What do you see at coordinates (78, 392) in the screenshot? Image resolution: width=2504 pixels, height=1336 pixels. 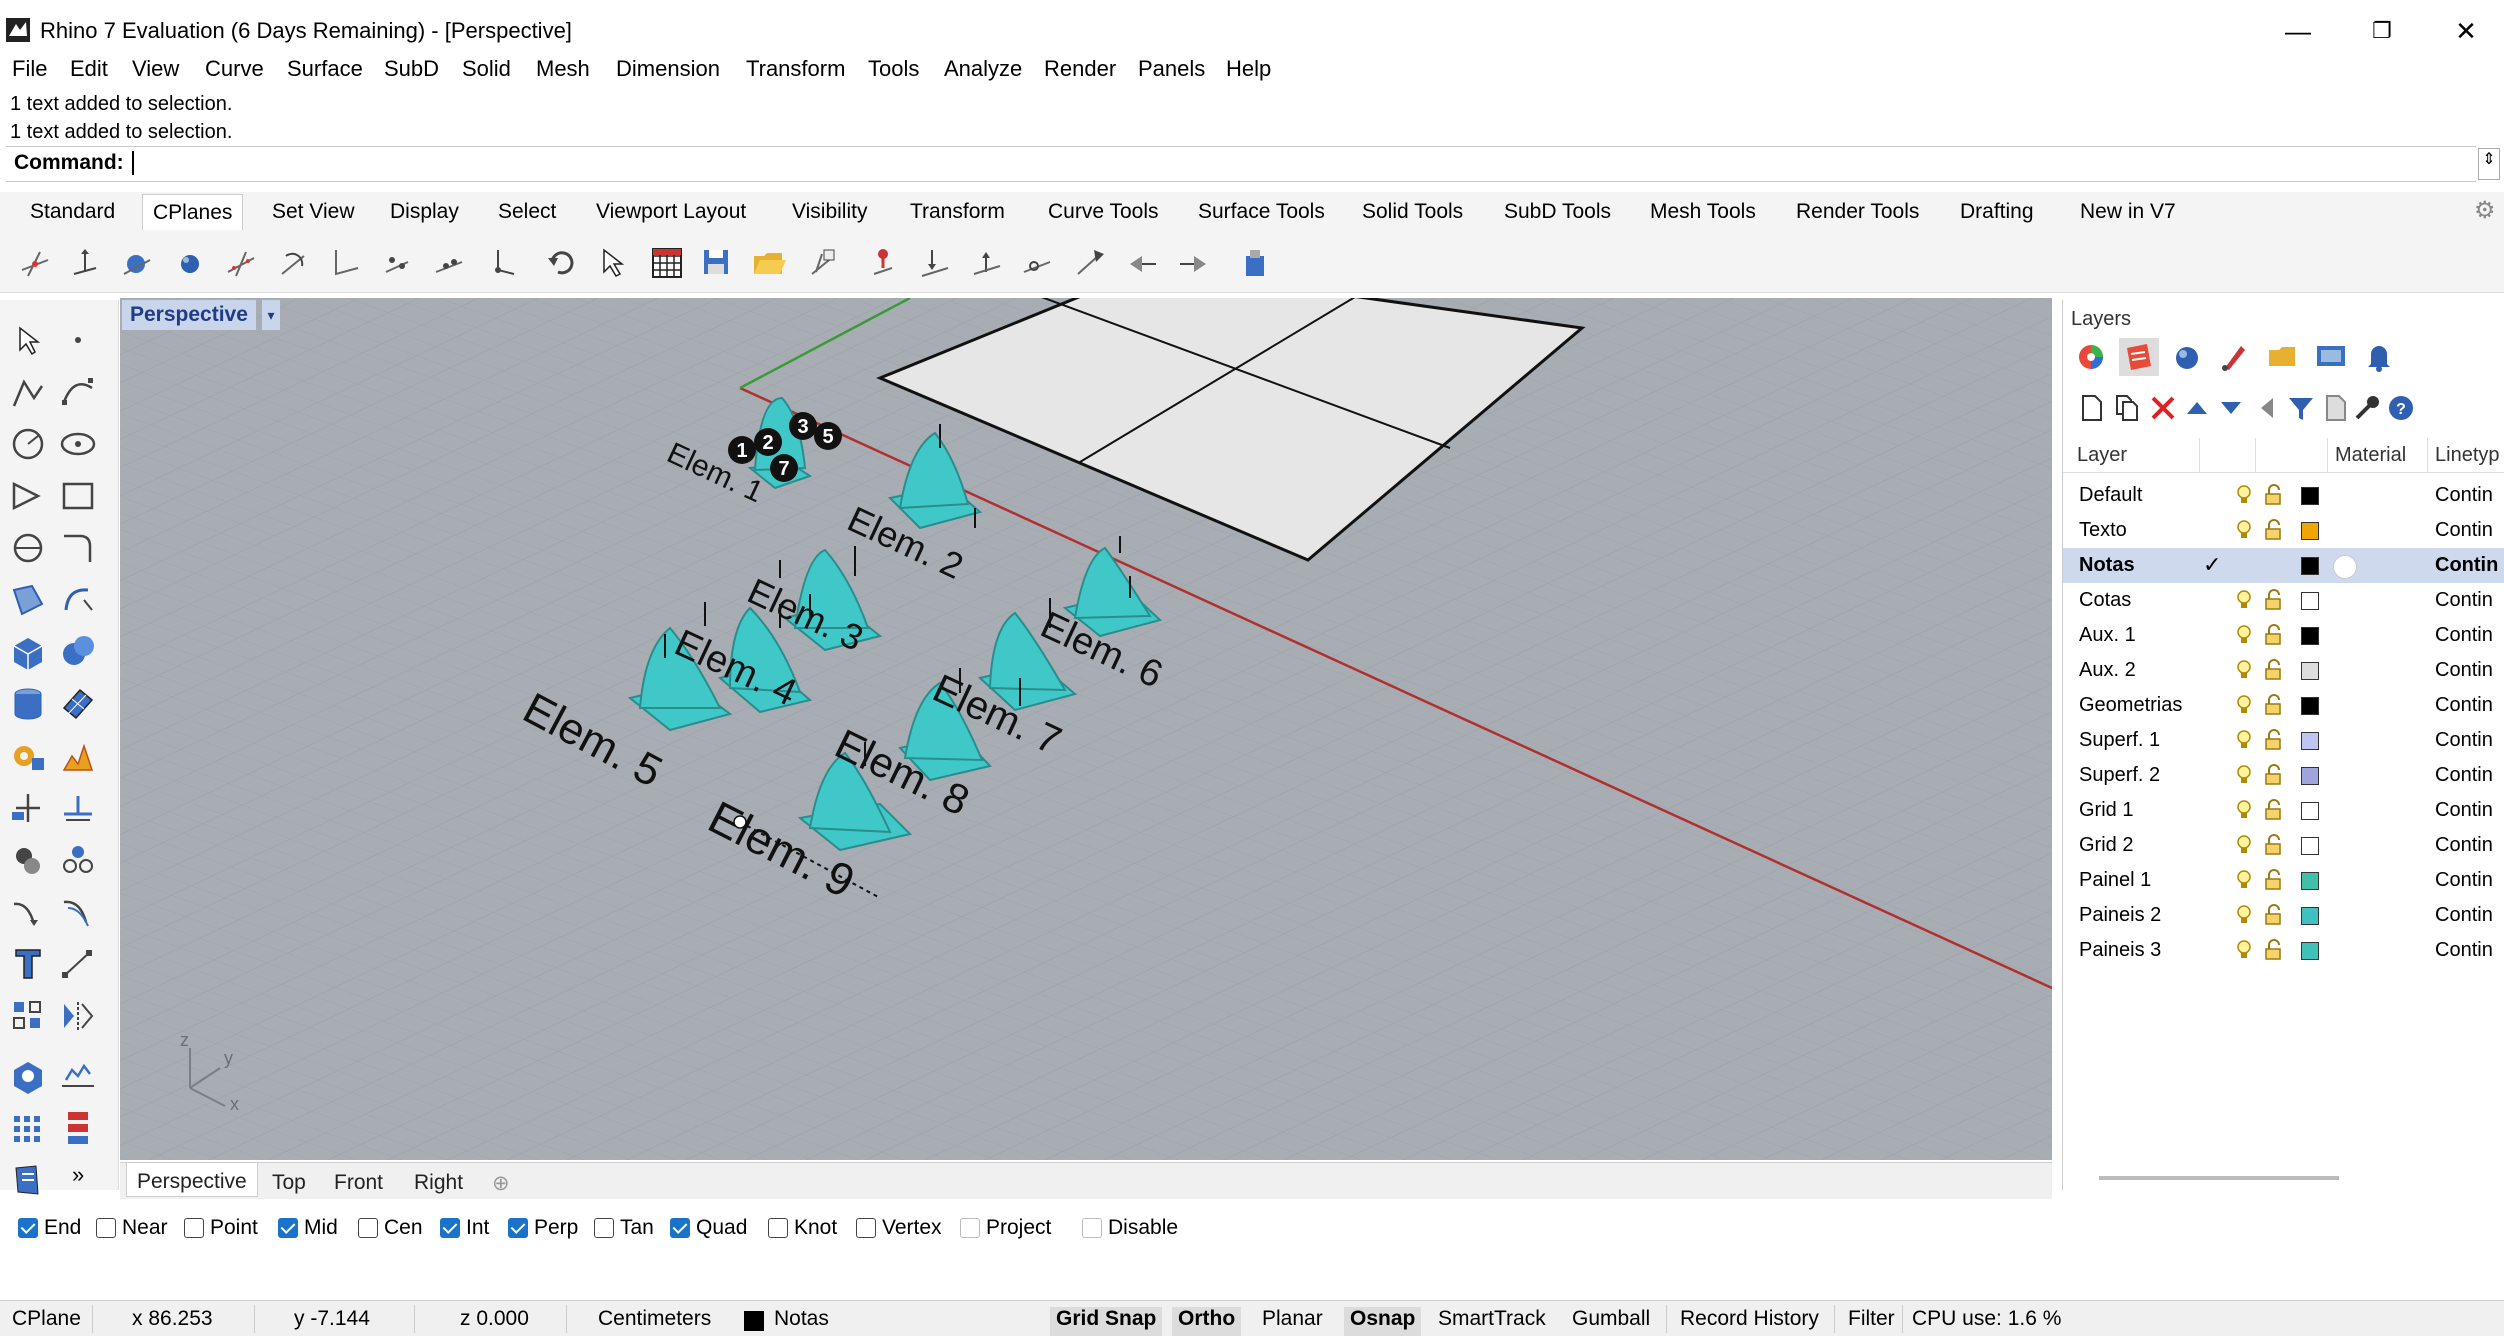 I see `curve-cv-icon` at bounding box center [78, 392].